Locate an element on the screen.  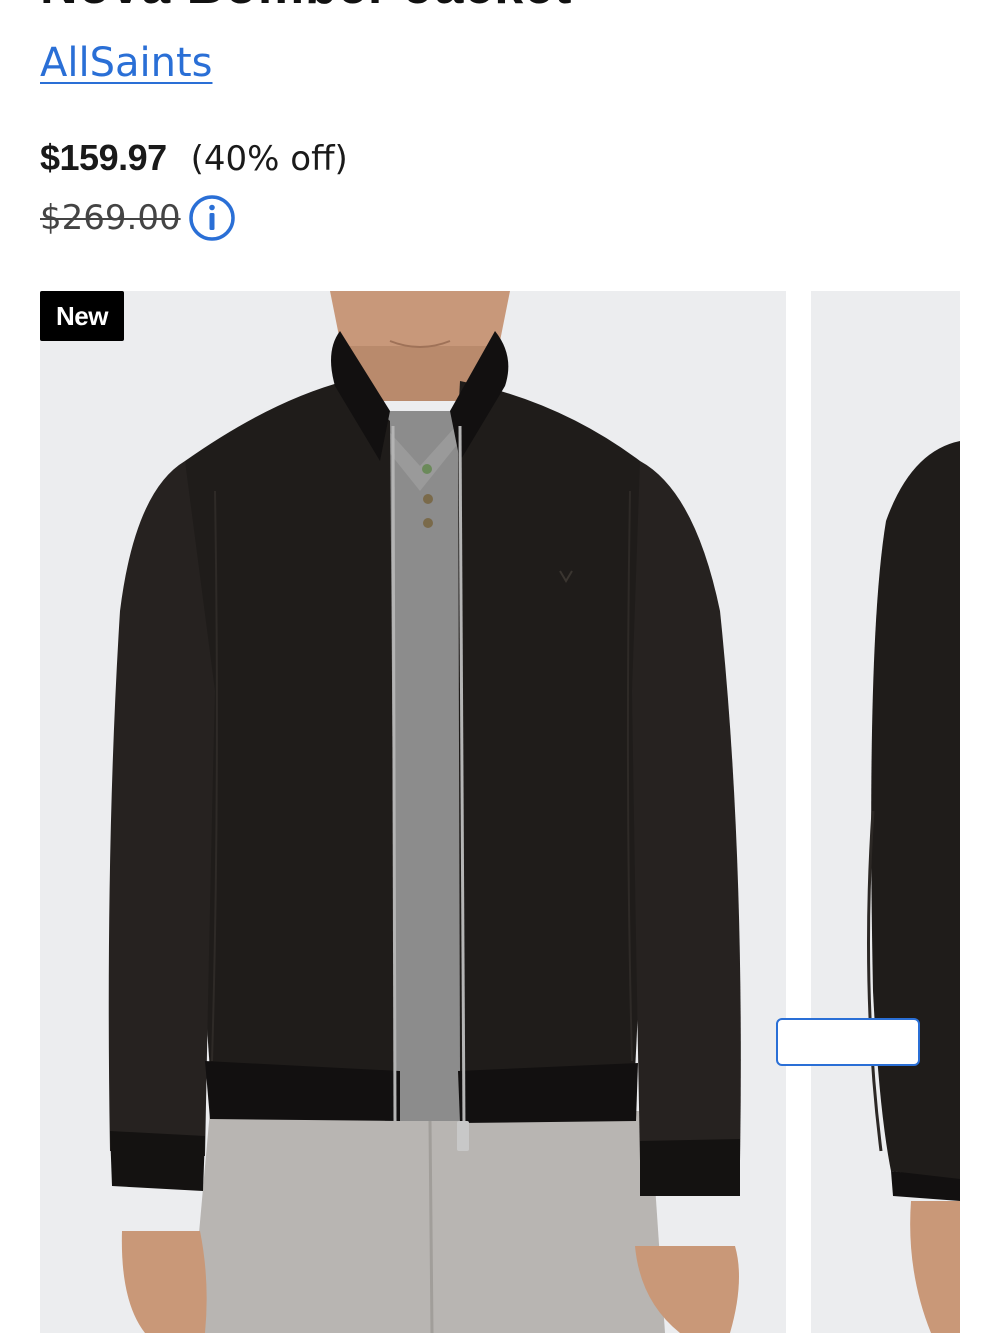
sale-price: $159.97 is located at coordinates (103, 157).